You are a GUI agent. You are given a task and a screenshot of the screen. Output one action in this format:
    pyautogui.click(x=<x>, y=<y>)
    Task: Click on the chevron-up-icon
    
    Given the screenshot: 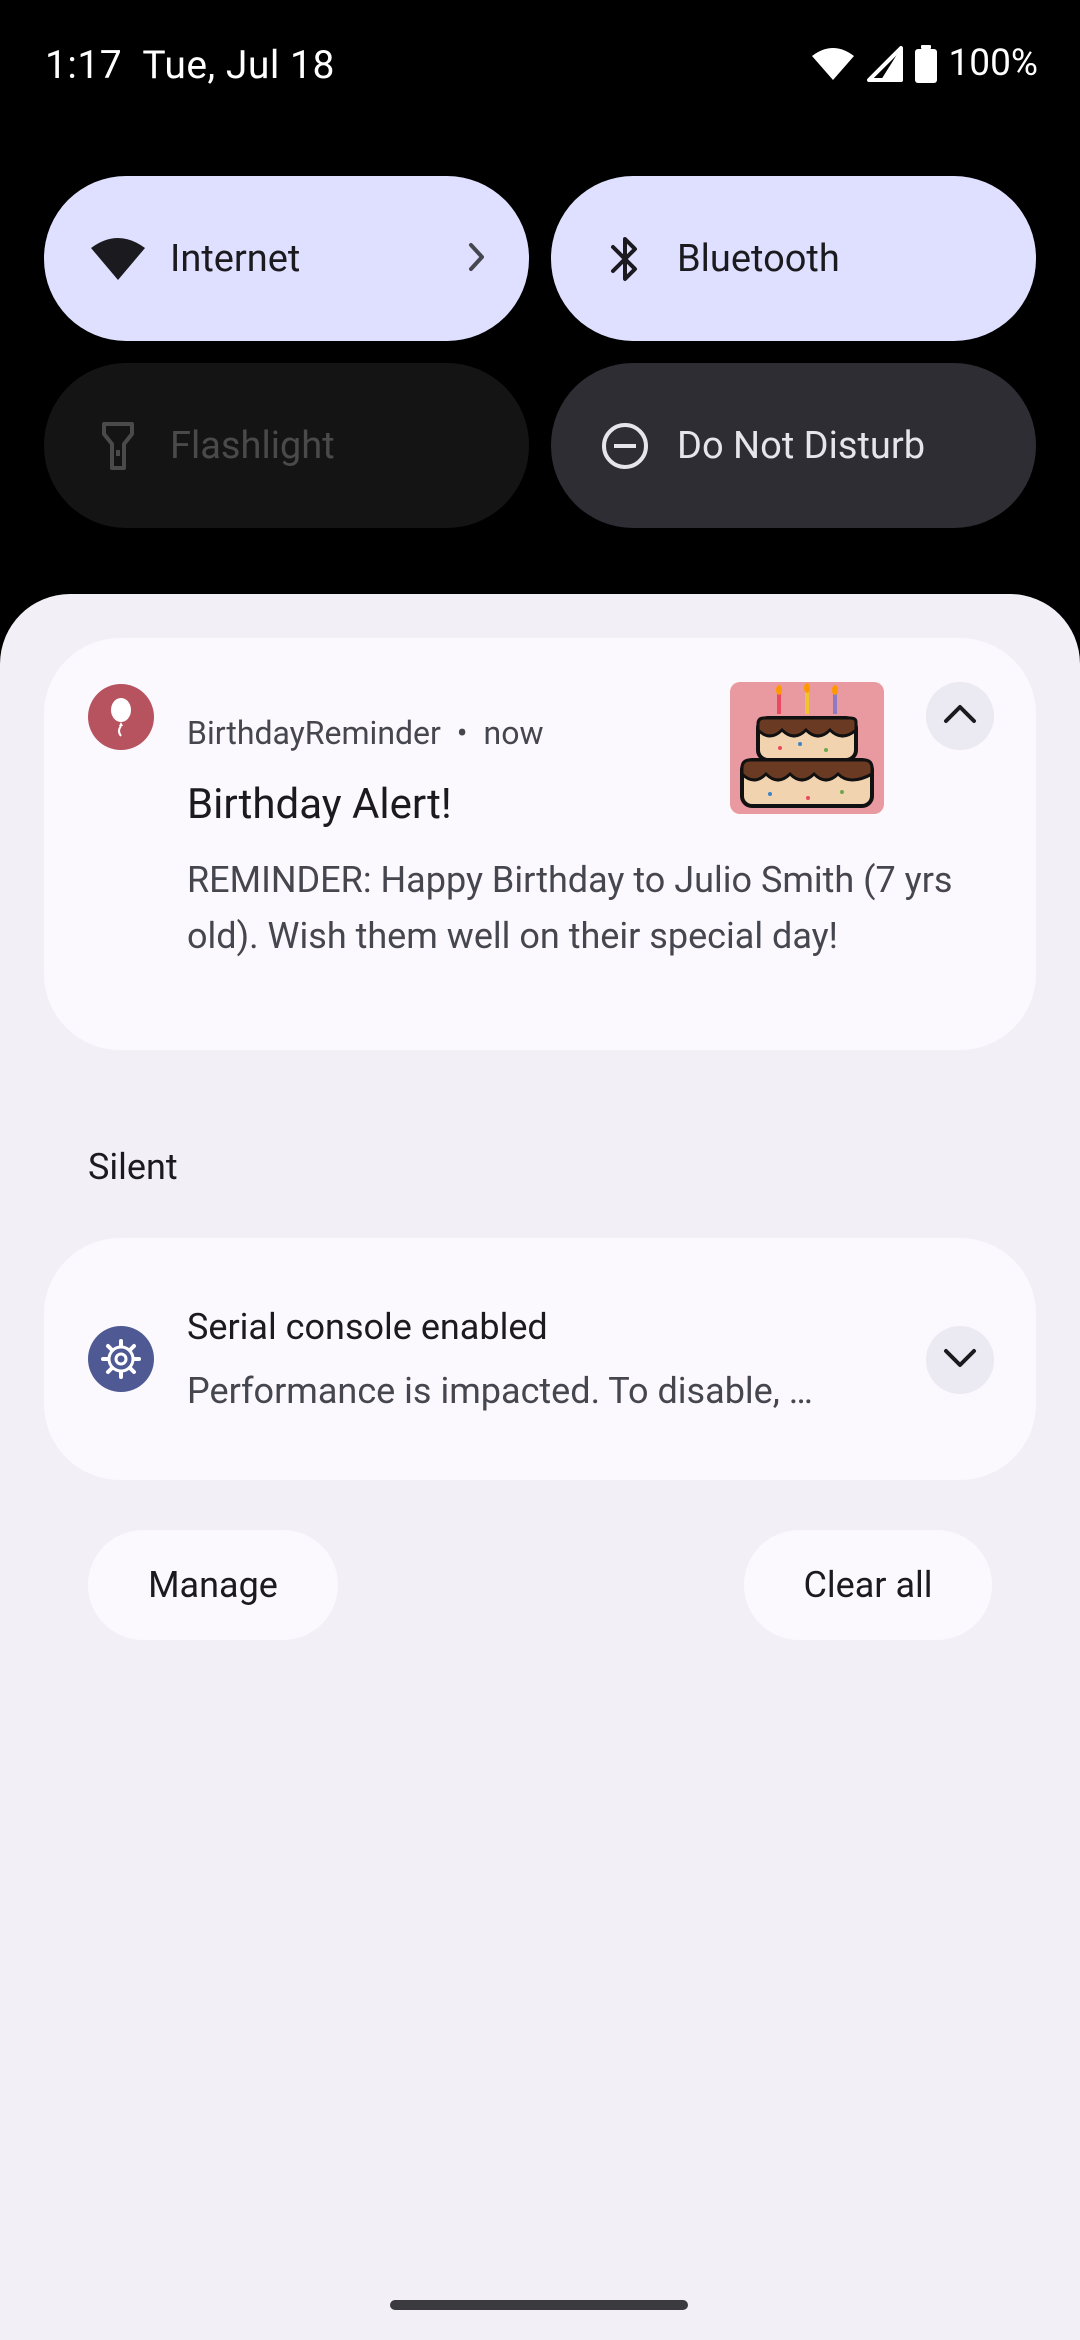 What is the action you would take?
    pyautogui.click(x=960, y=716)
    